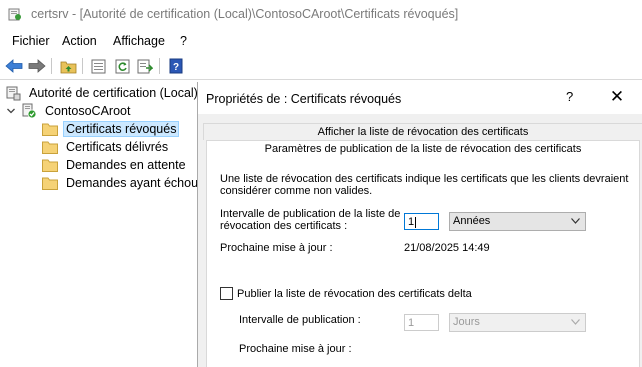 The height and width of the screenshot is (367, 642). I want to click on tree-node-ca: ContosoCAroot, so click(69, 111).